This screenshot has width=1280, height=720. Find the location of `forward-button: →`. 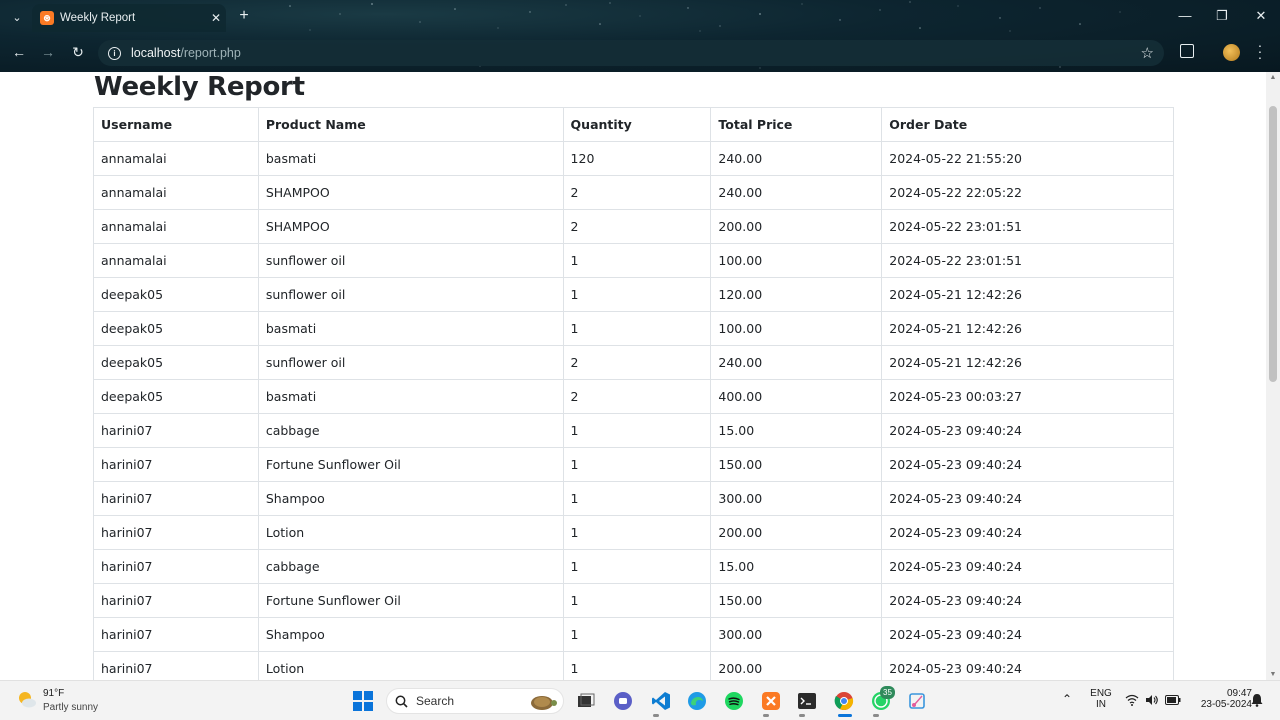

forward-button: → is located at coordinates (48, 52).